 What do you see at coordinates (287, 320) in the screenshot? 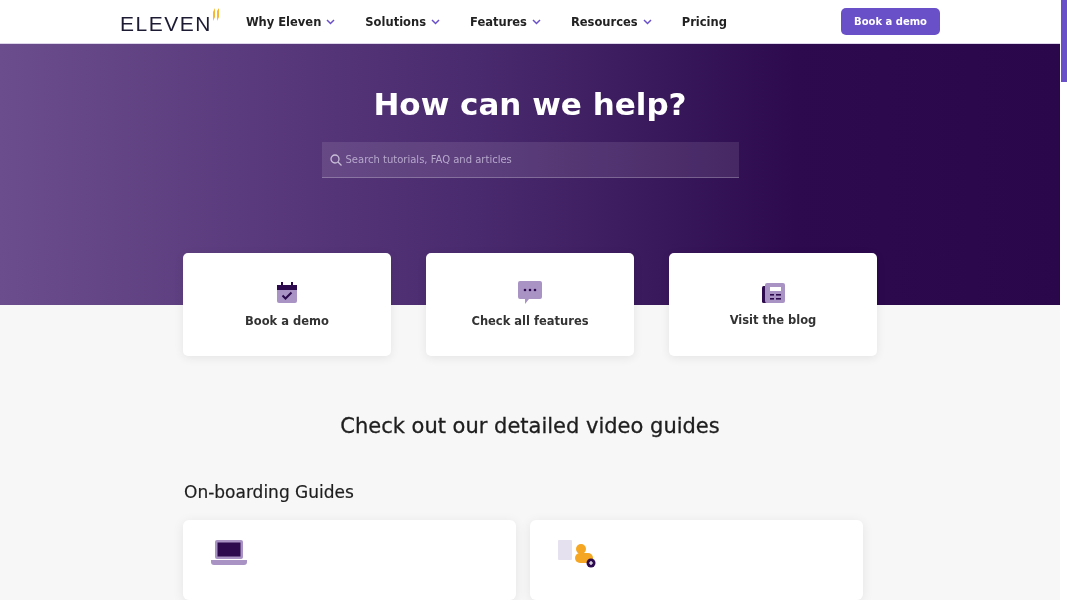
I see `card-label: Book a demo` at bounding box center [287, 320].